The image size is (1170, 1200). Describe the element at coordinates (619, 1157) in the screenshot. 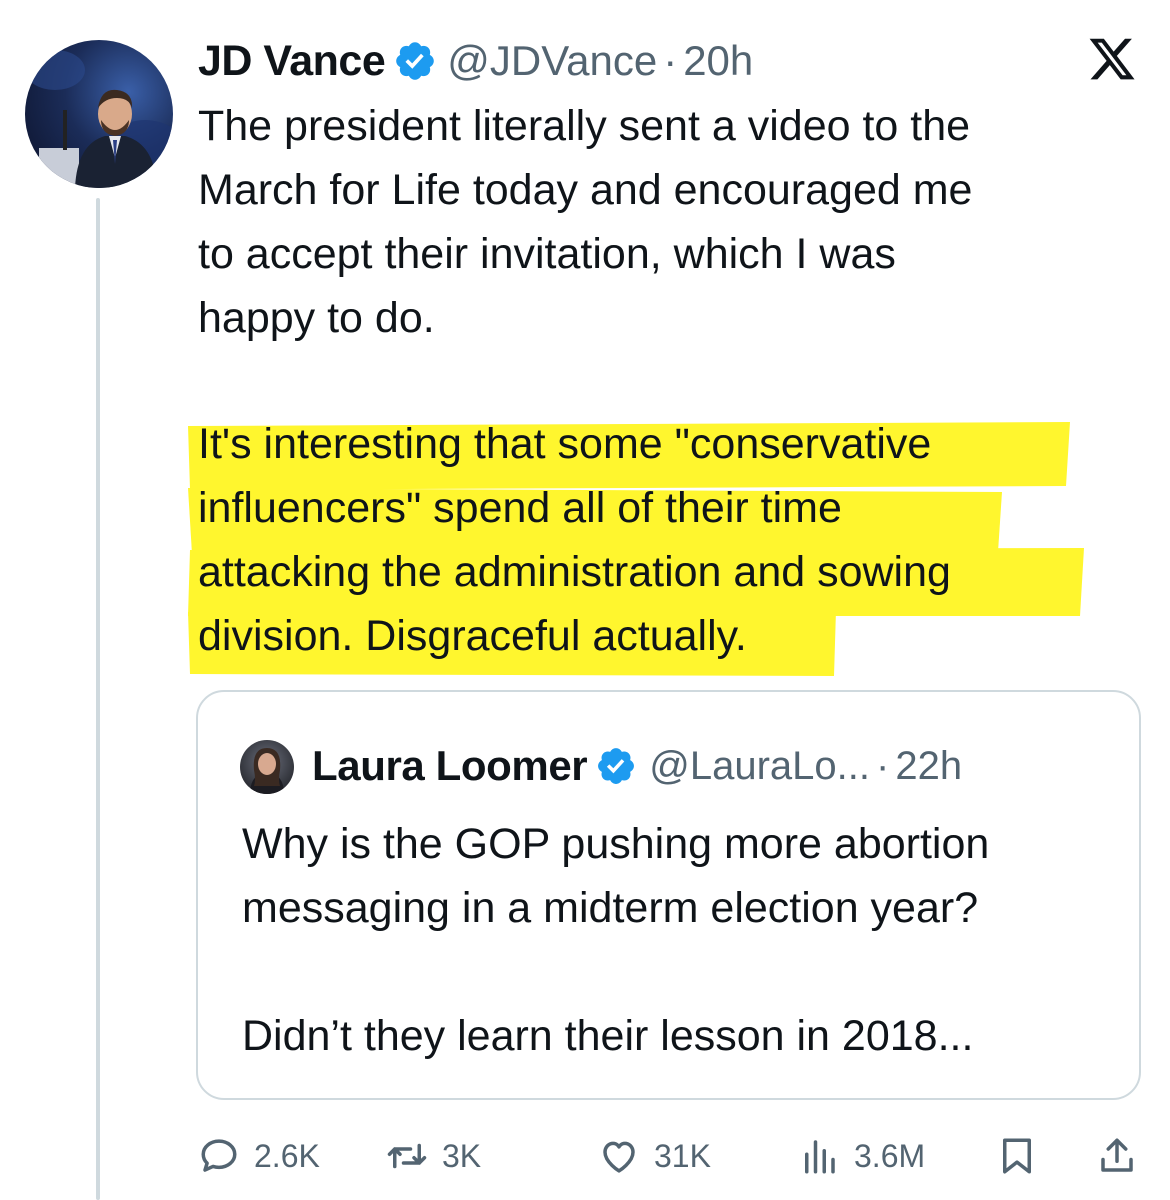

I see `like-icon` at that location.